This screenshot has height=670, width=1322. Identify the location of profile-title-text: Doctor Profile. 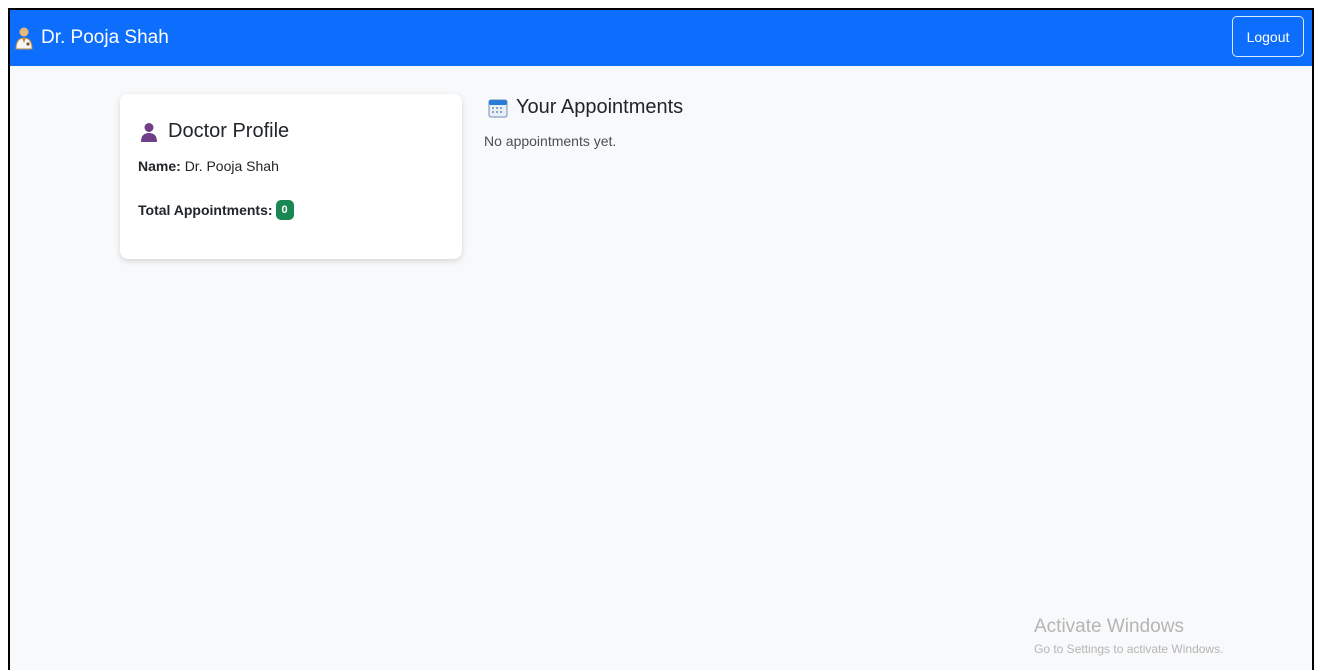
(229, 131).